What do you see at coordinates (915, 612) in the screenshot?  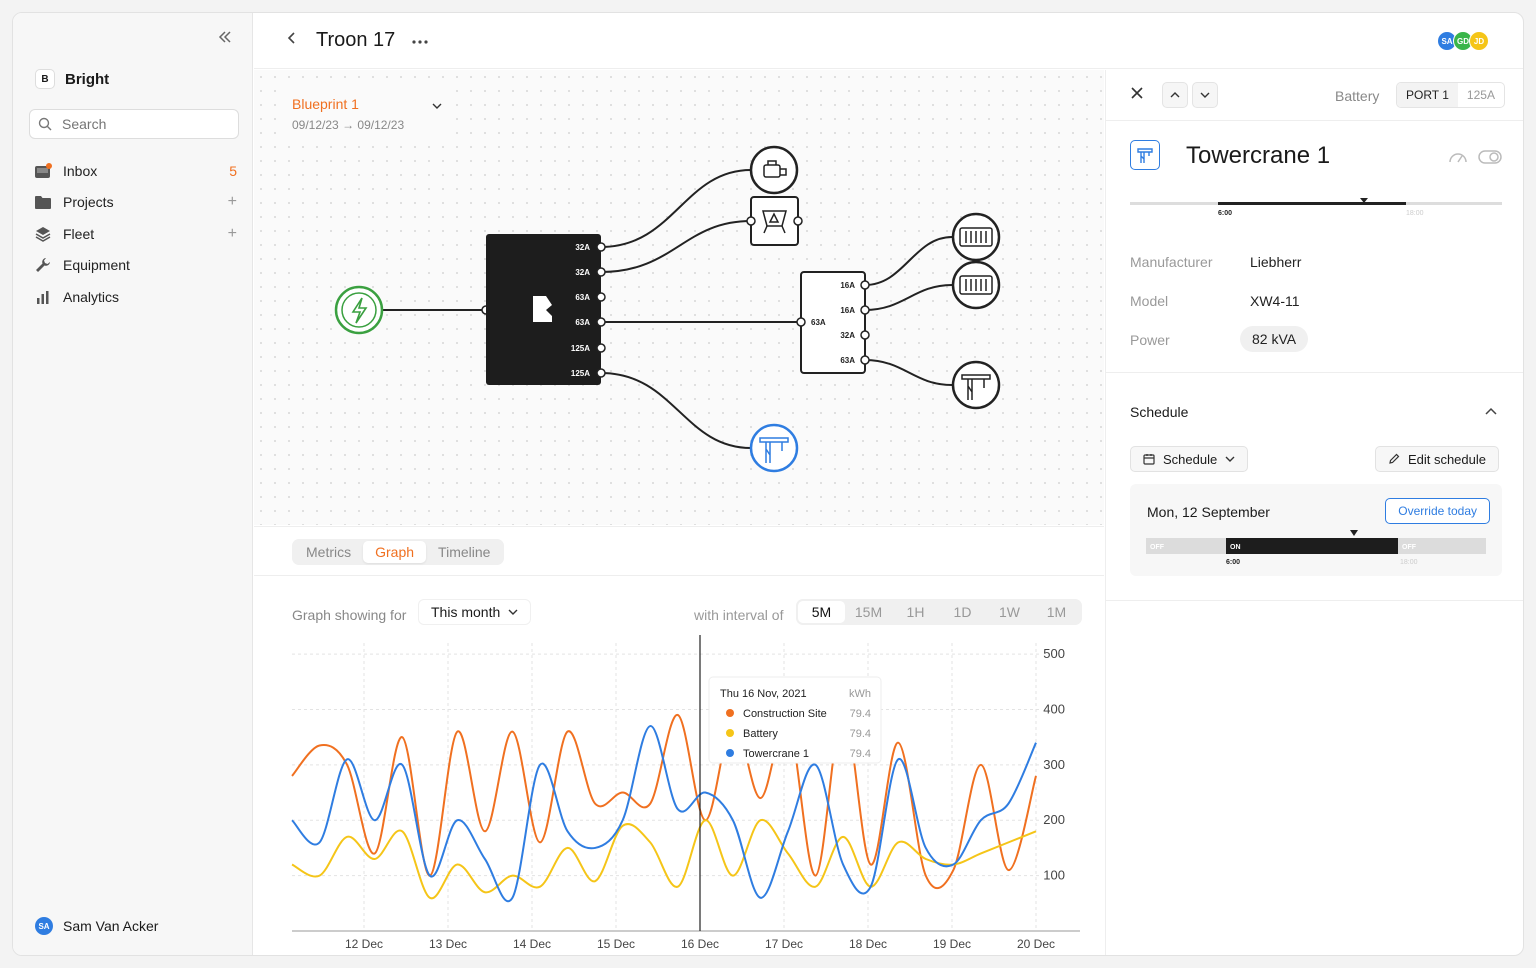 I see `interval-1h: 1H` at bounding box center [915, 612].